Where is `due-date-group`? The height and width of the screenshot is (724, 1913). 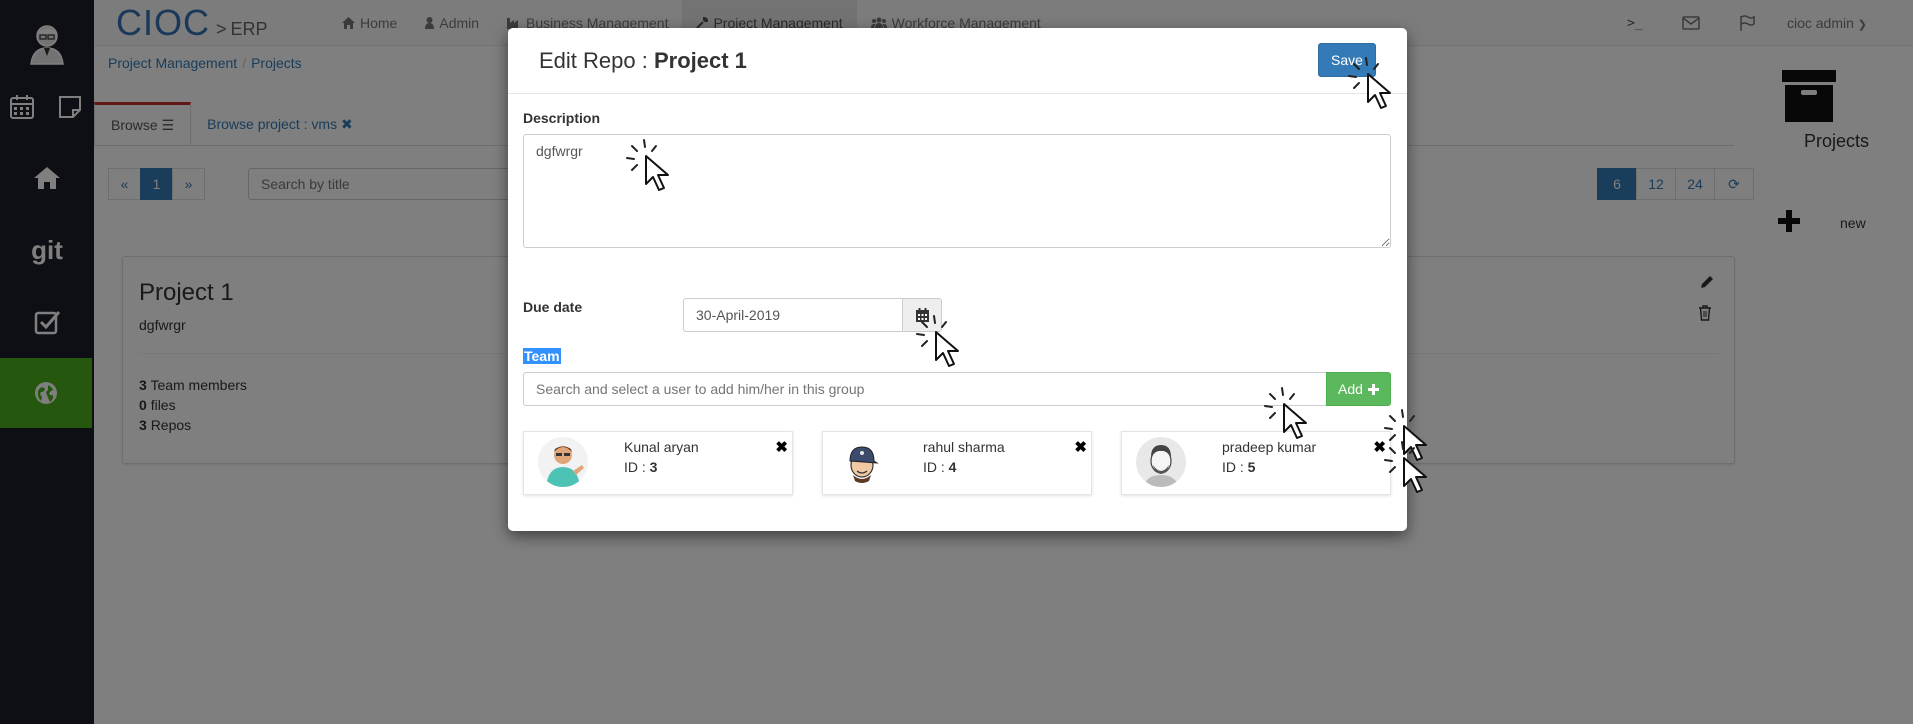
due-date-group is located at coordinates (812, 315).